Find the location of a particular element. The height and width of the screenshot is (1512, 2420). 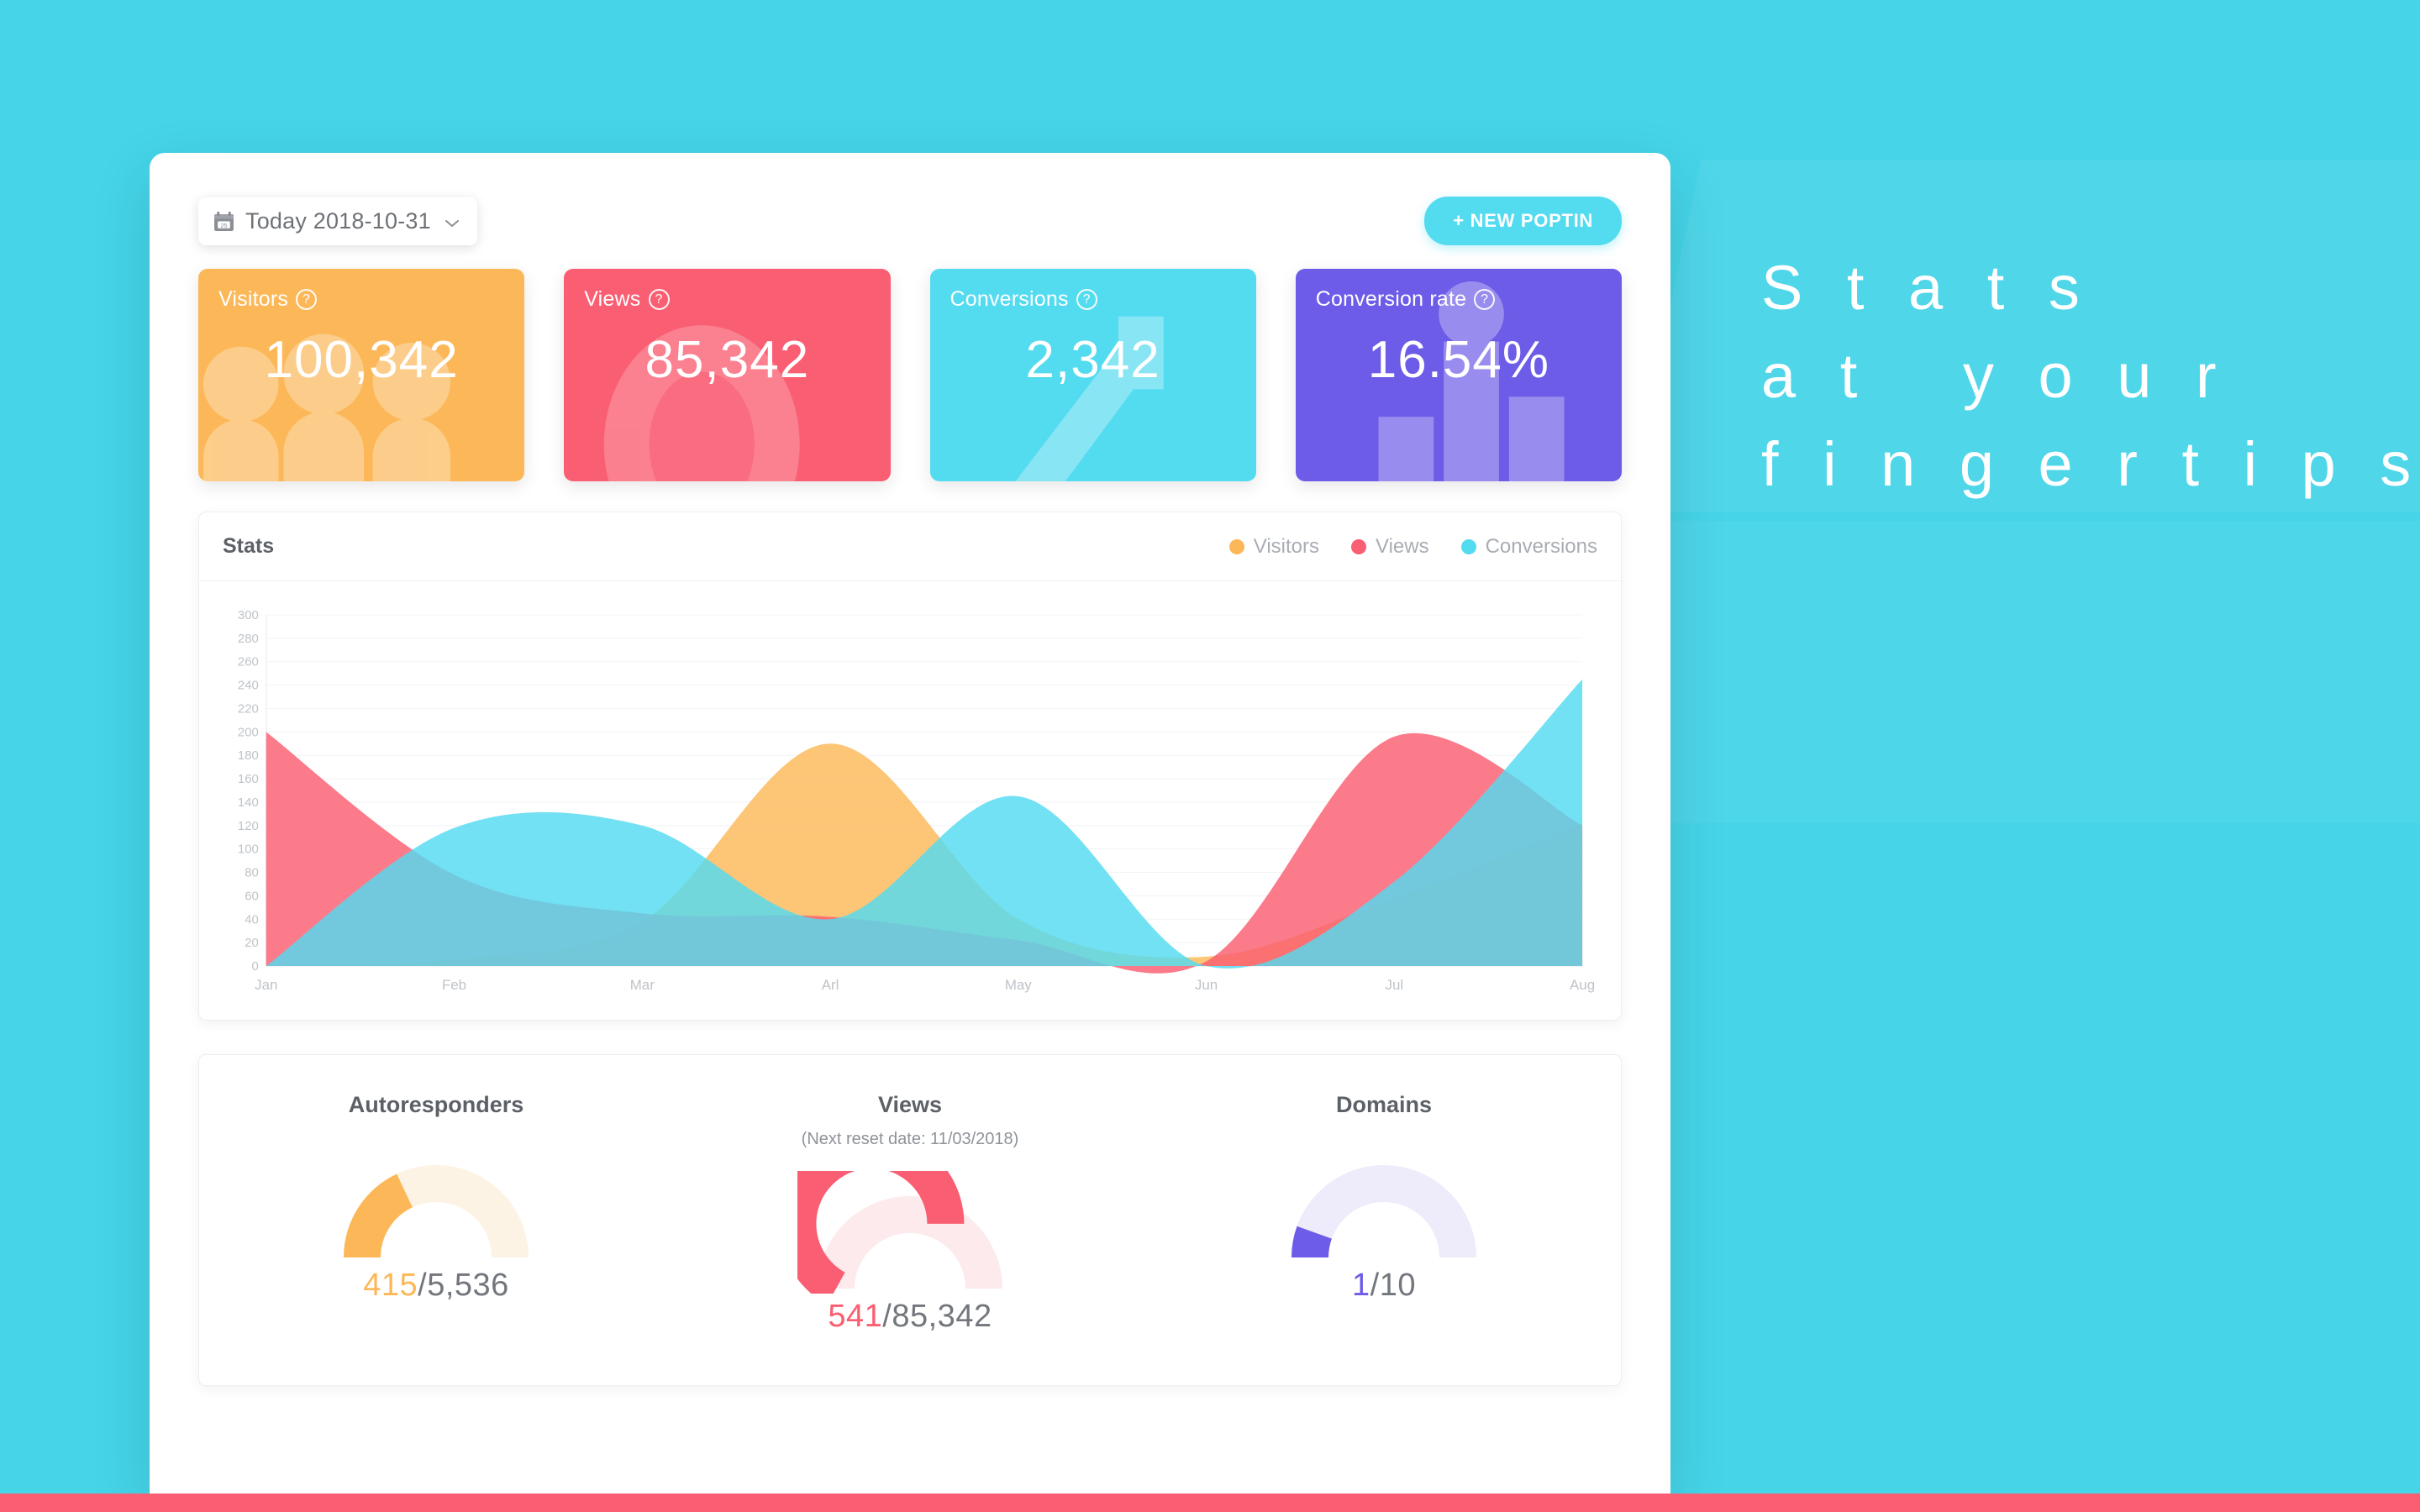

tagline-line-3: f i n g e r t i p s is located at coordinates (2090, 464).